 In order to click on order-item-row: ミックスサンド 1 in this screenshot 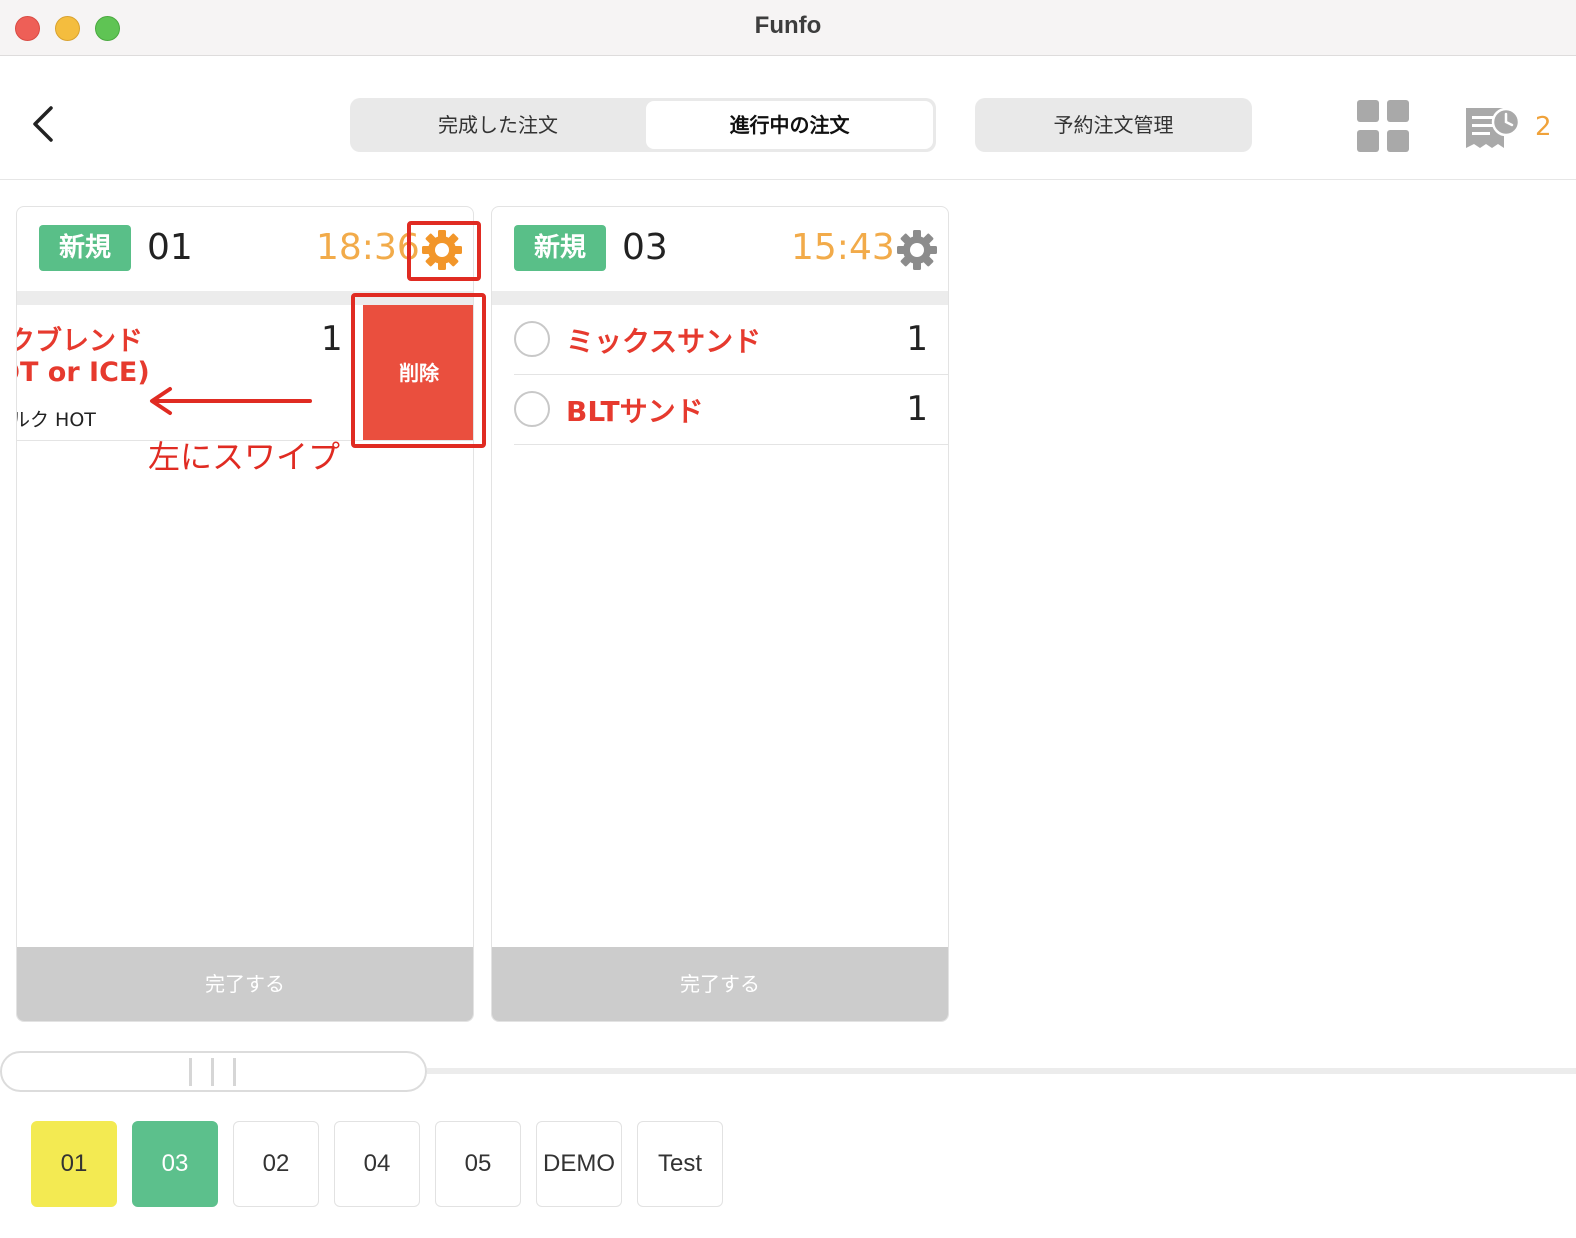, I will do `click(731, 340)`.